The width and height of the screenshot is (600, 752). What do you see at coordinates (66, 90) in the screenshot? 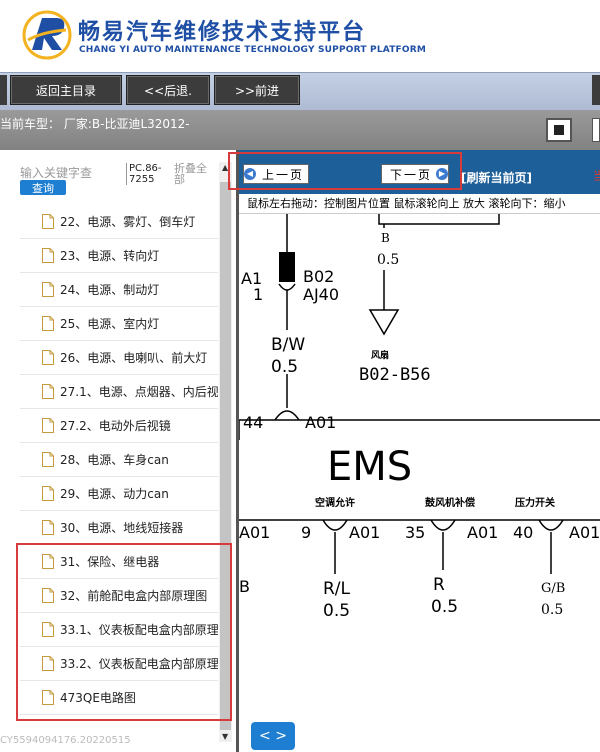
I see `home-button: 返回主目录` at bounding box center [66, 90].